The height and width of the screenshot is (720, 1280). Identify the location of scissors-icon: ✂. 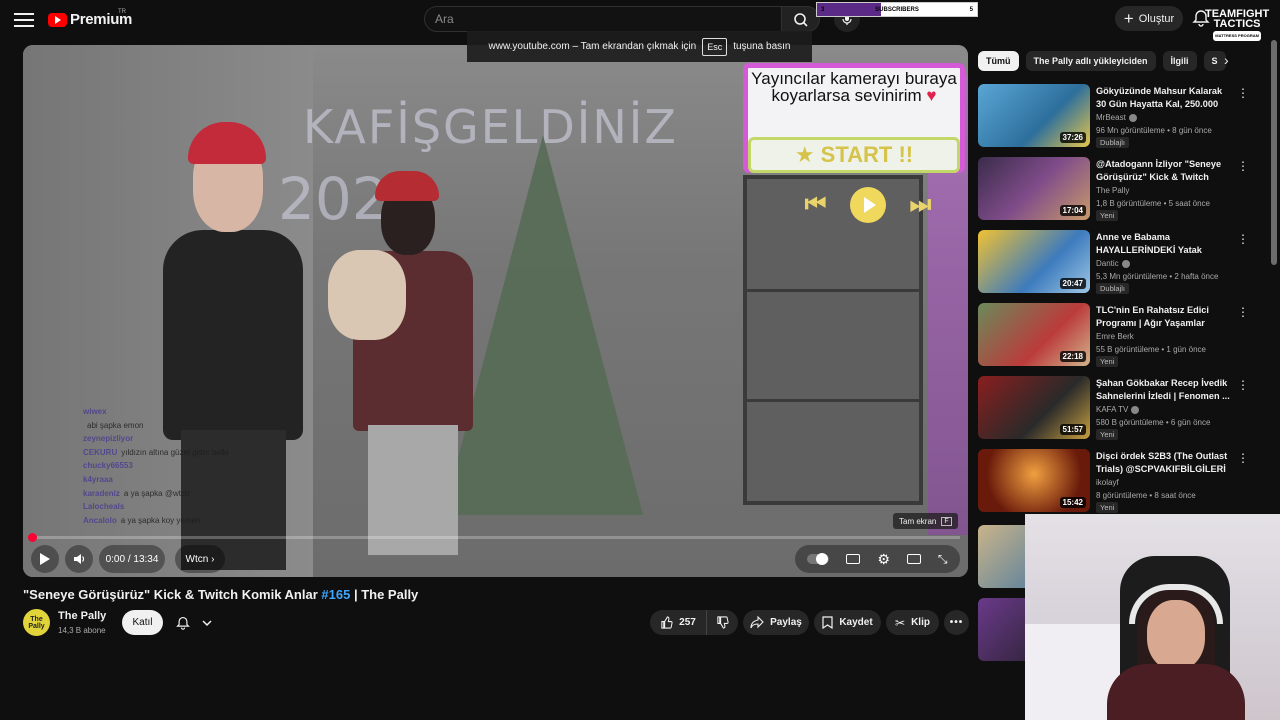
(900, 622).